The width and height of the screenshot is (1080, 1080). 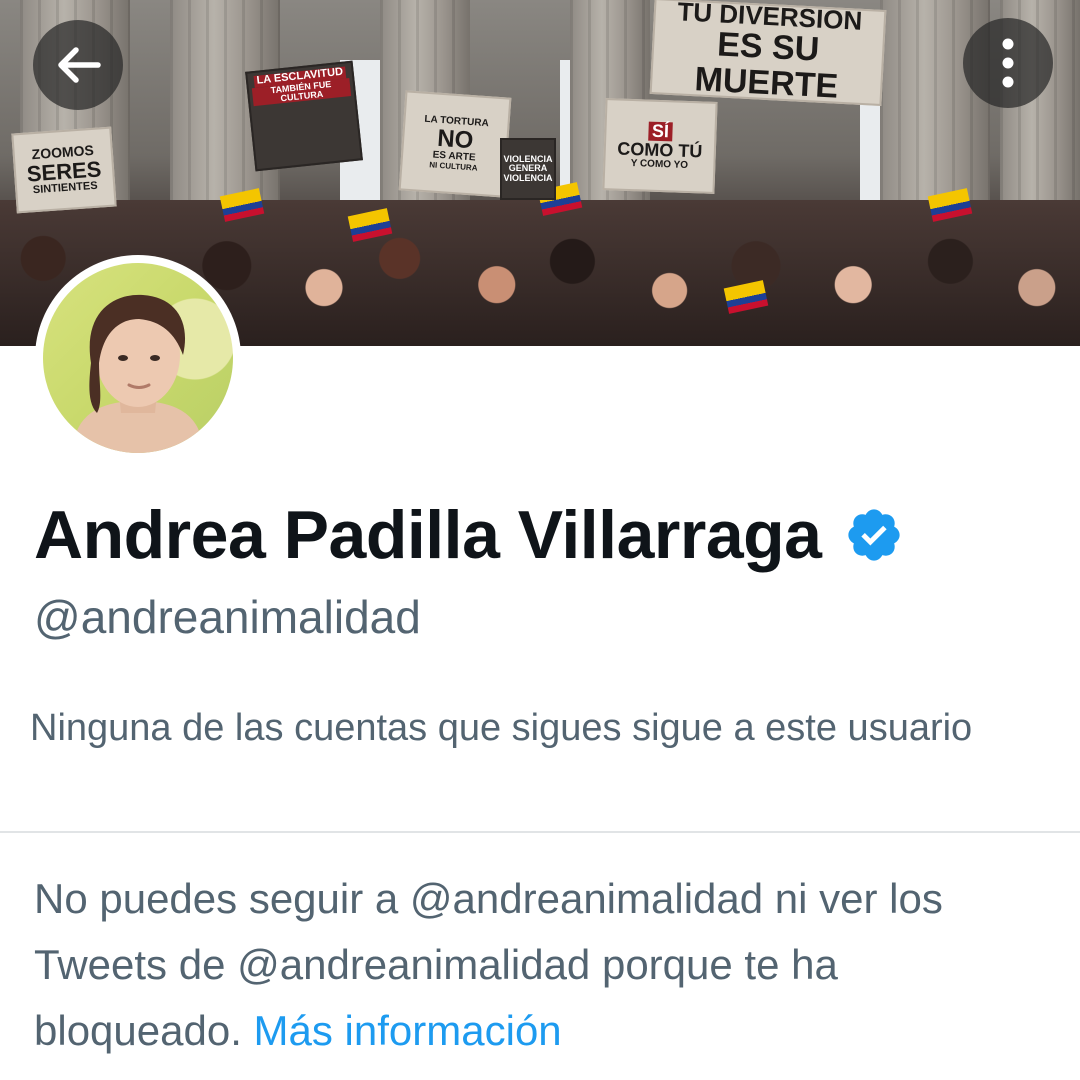 I want to click on arrow-left-icon, so click(x=79, y=65).